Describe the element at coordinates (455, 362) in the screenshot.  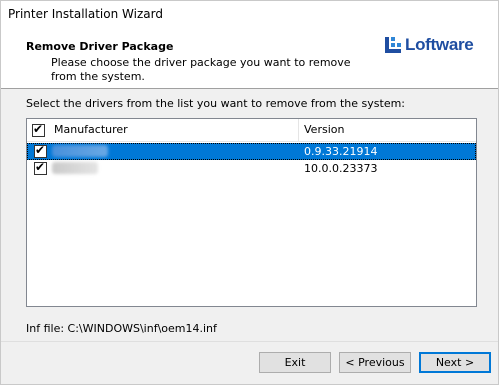
I see `next-button: Next >` at that location.